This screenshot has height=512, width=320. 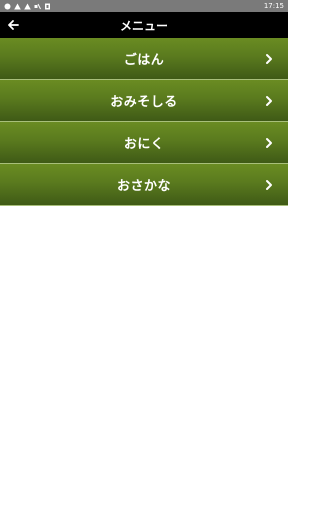 I want to click on back-button, so click(x=13, y=25).